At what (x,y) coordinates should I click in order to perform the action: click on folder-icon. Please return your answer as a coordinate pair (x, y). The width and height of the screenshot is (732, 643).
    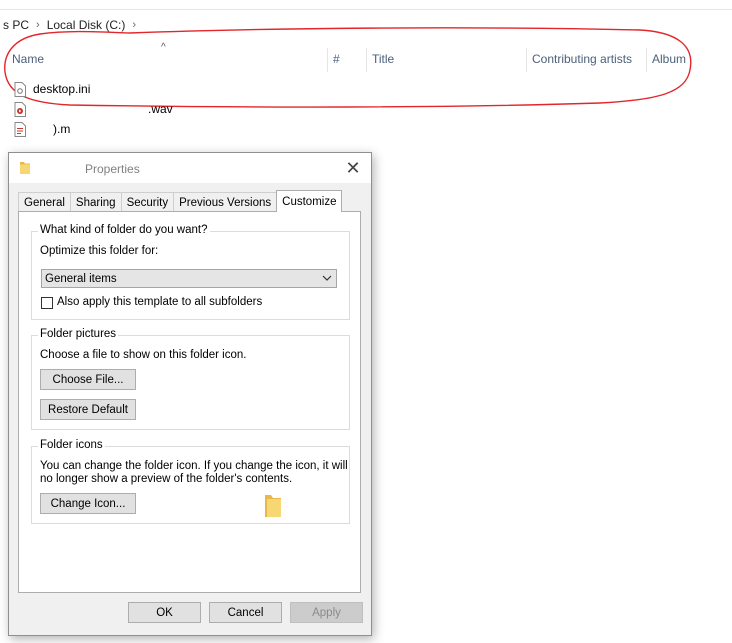
    Looking at the image, I should click on (25, 169).